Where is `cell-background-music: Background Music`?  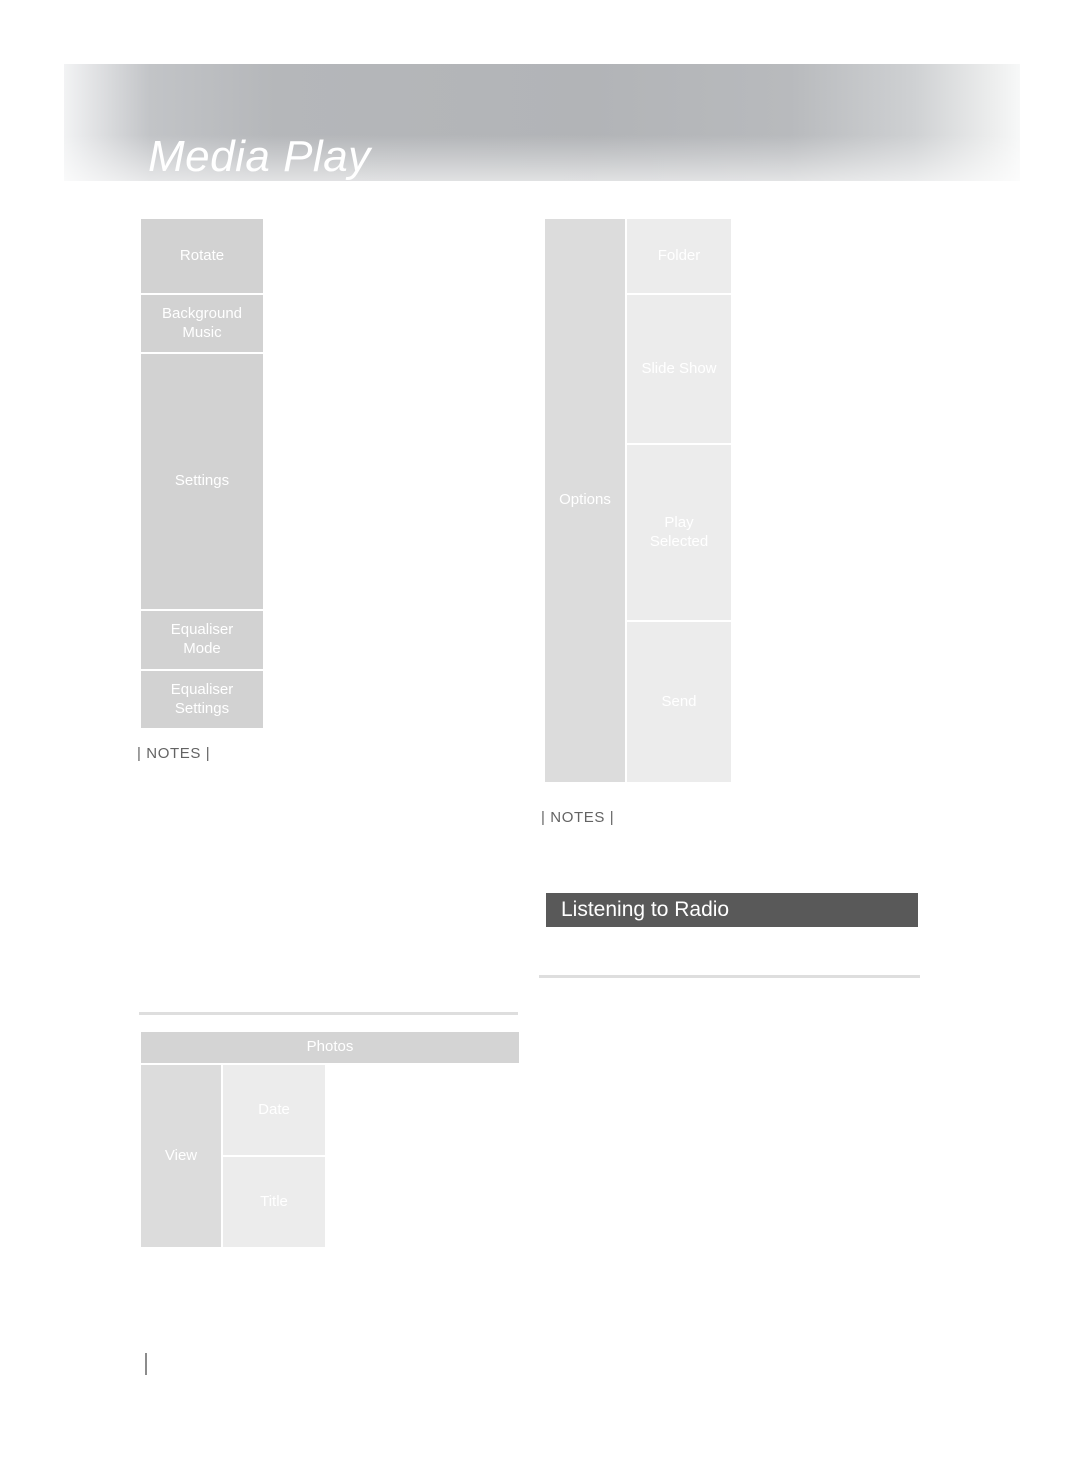 cell-background-music: Background Music is located at coordinates (202, 323).